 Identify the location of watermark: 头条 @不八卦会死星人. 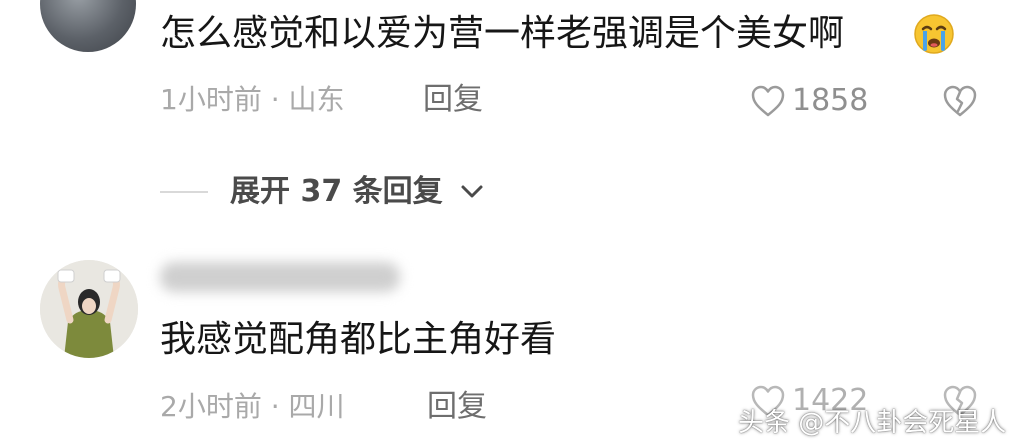
(872, 423).